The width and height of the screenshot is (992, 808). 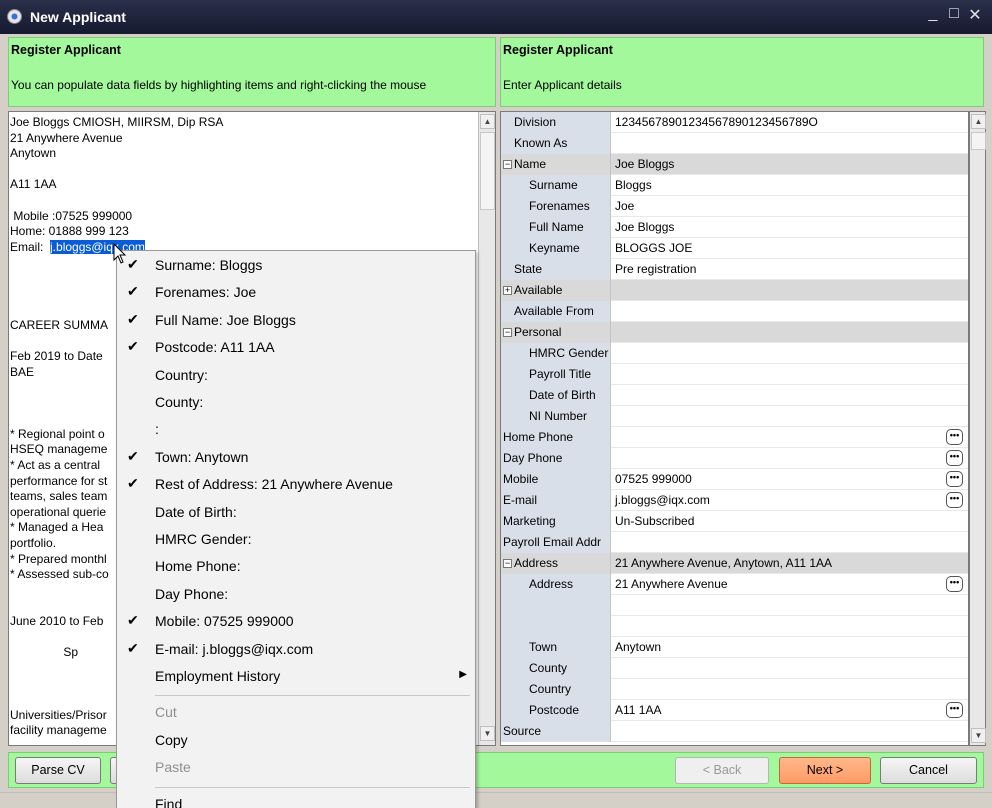 What do you see at coordinates (734, 248) in the screenshot?
I see `grid-row: Keyname BLOGGS JOE` at bounding box center [734, 248].